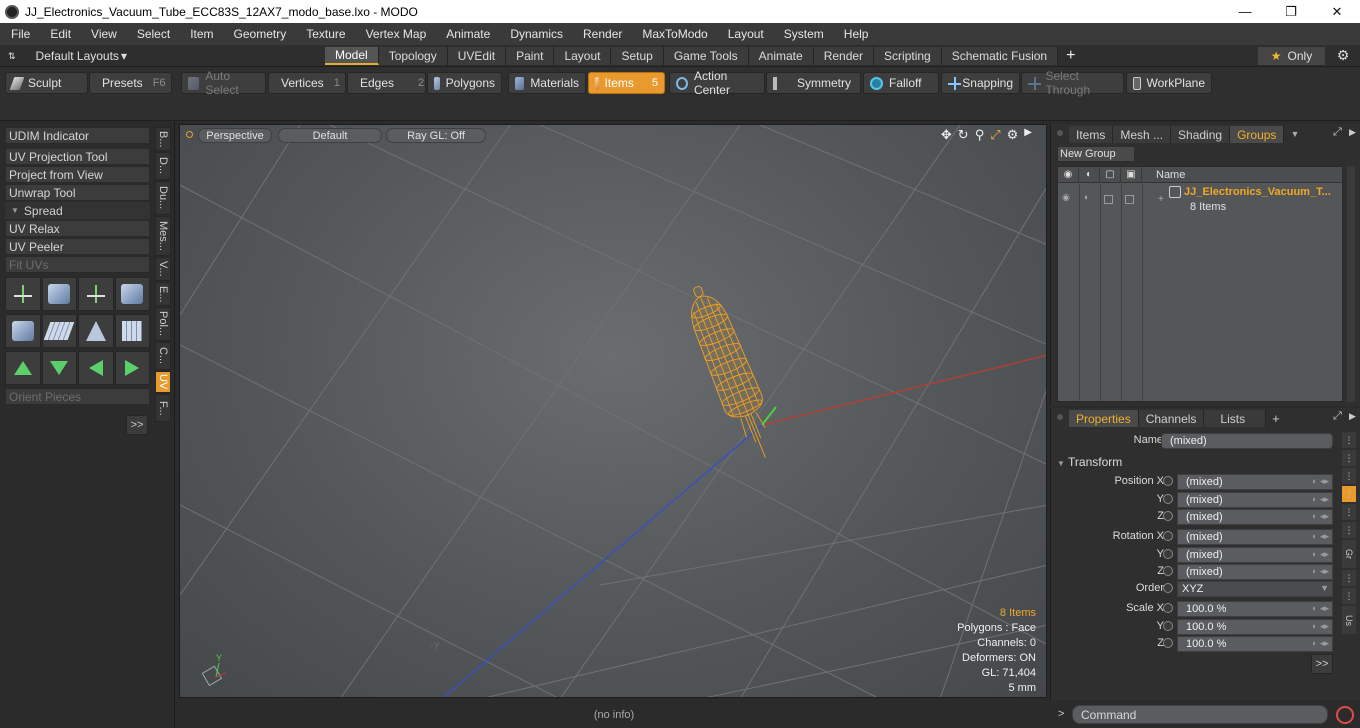  Describe the element at coordinates (946, 135) in the screenshot. I see `pan-icon: ✥` at that location.